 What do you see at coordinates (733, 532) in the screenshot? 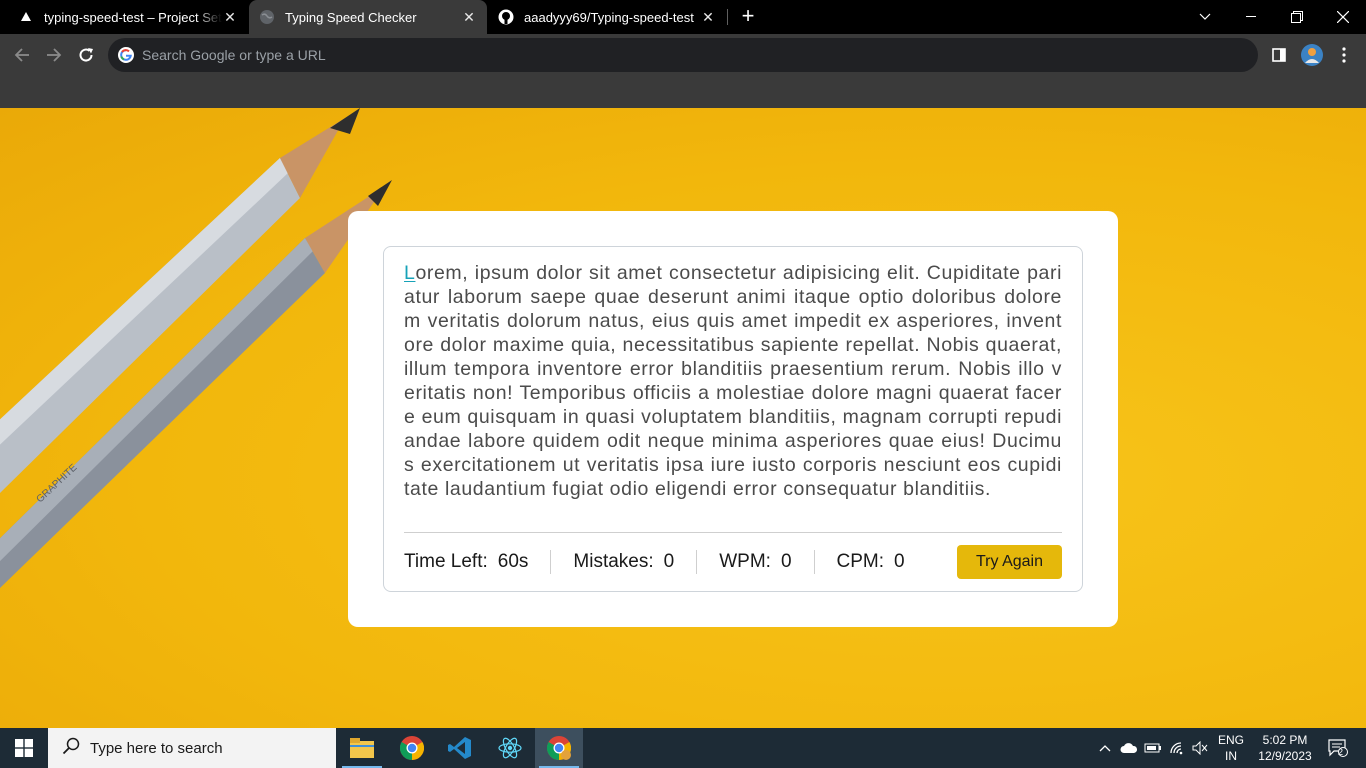
I see `divider` at bounding box center [733, 532].